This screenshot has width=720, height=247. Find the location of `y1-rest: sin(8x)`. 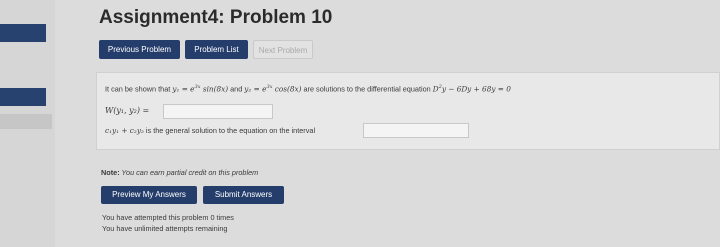

y1-rest: sin(8x) is located at coordinates (214, 89).